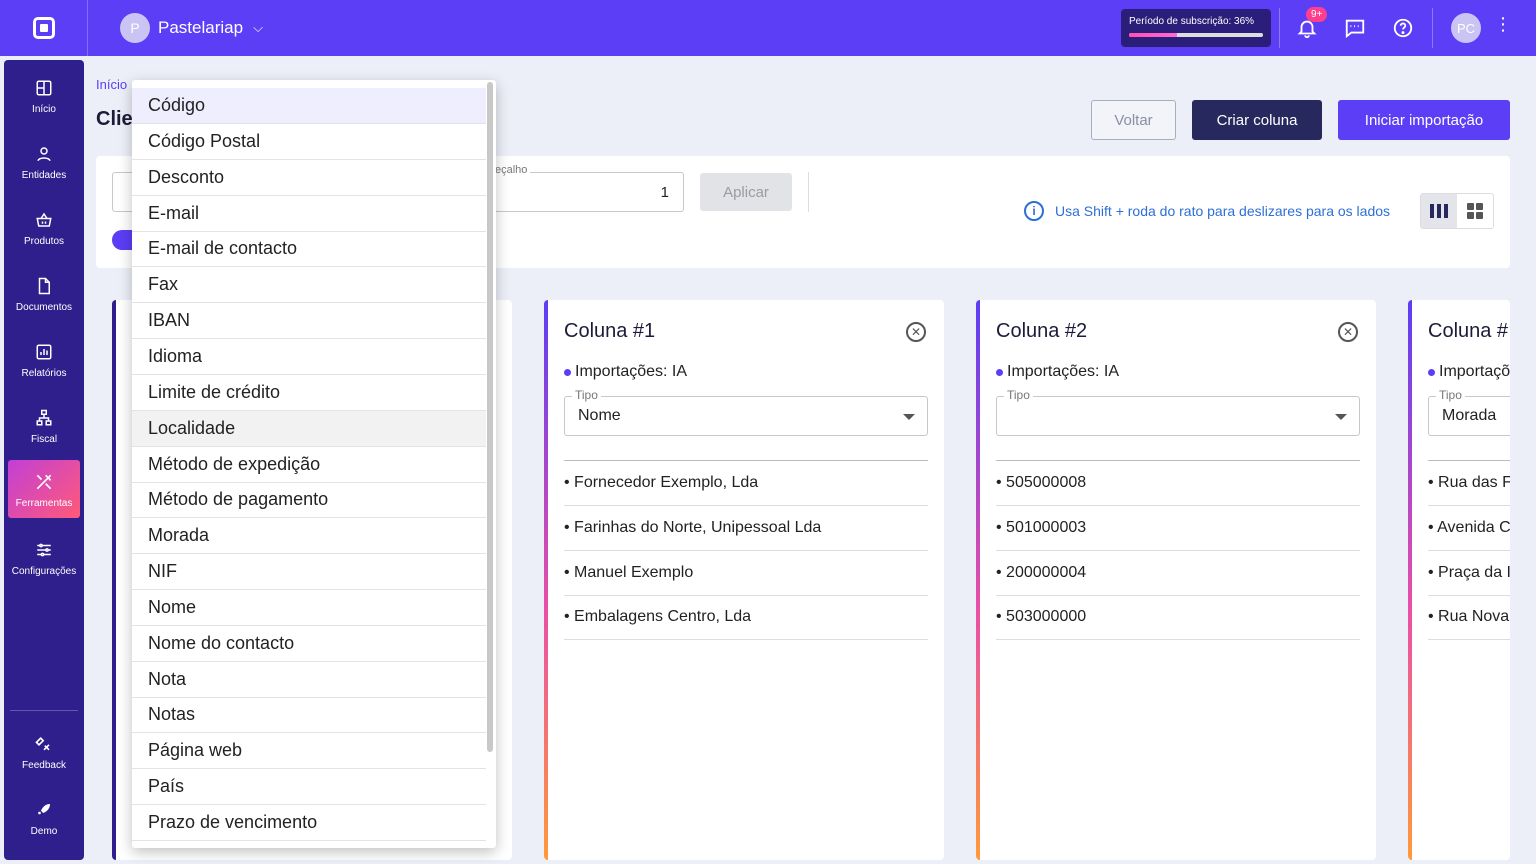  Describe the element at coordinates (1469, 528) in the screenshot. I see `list-item: • Avenida C` at that location.